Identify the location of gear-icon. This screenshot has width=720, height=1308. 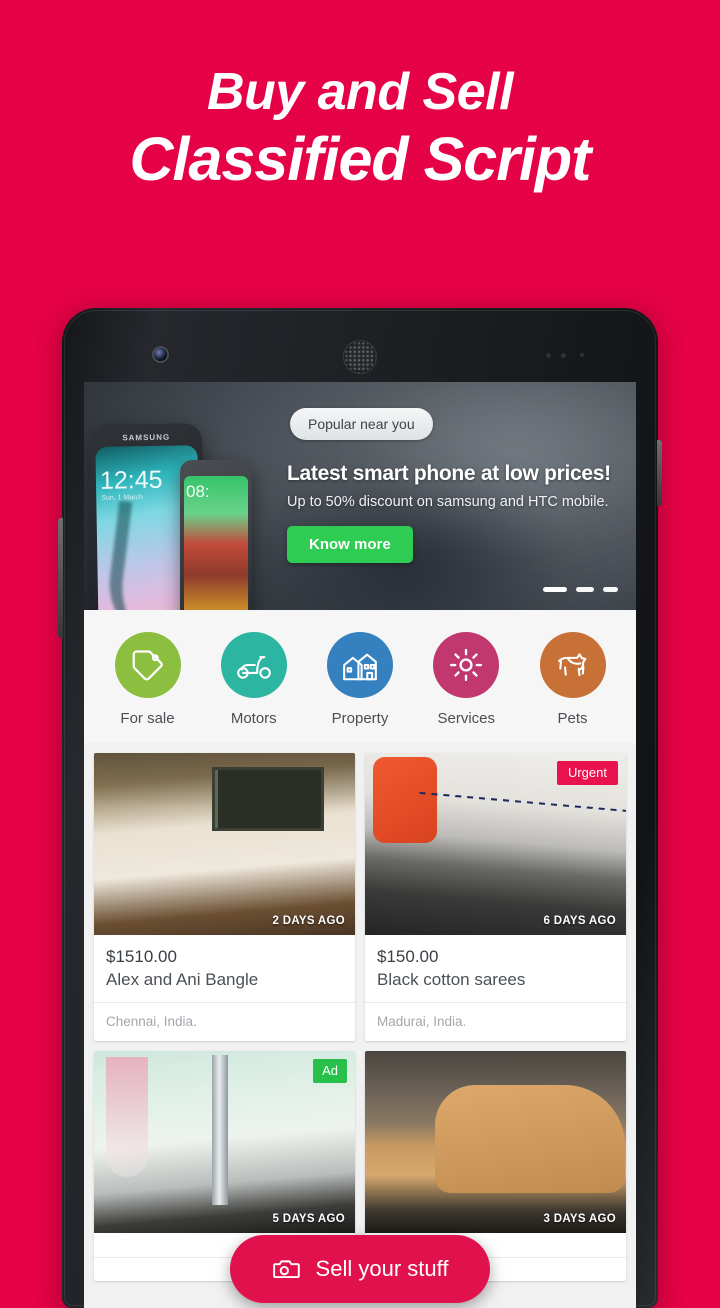
(466, 665).